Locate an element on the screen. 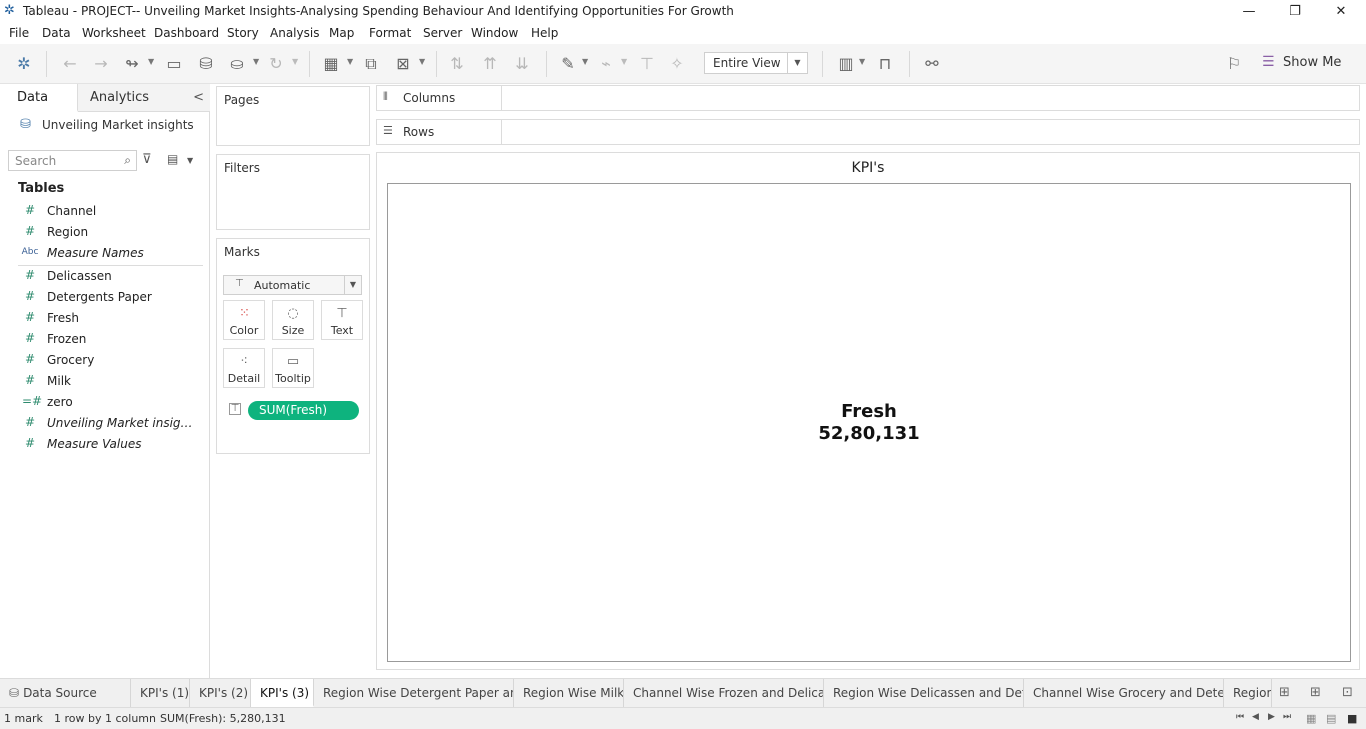 This screenshot has height=729, width=1366. pause-updates-icon: ⛀ is located at coordinates (237, 64).